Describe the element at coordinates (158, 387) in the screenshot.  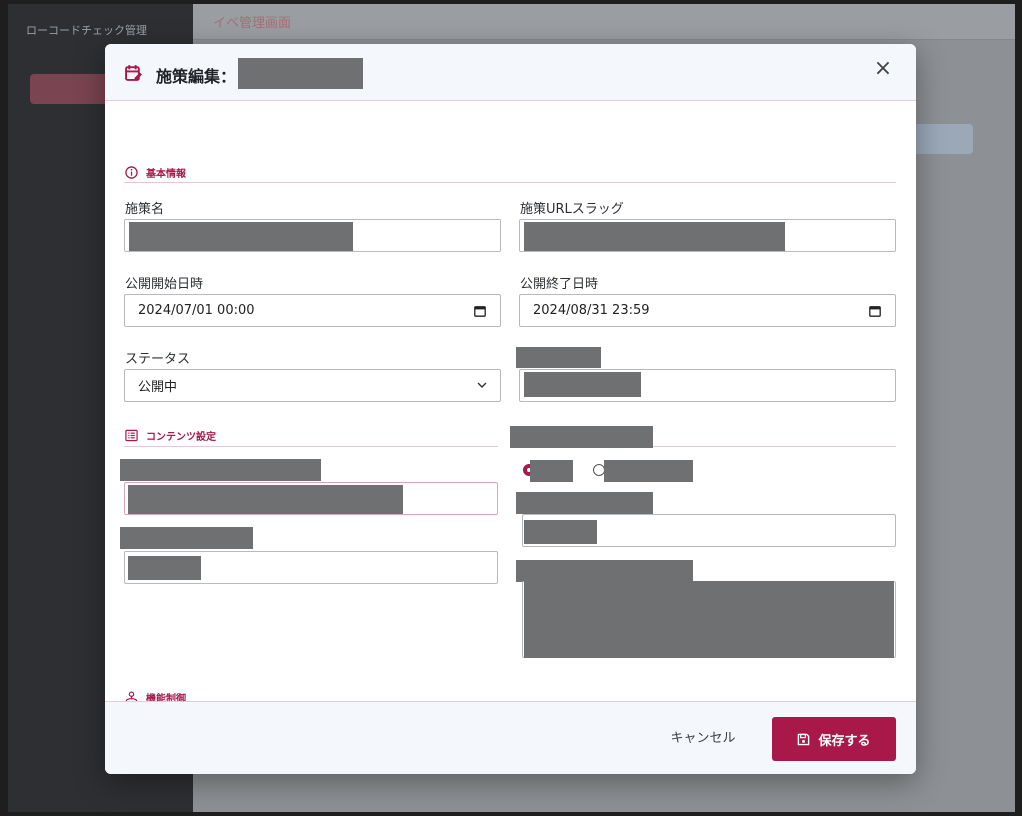
I see `status-value: 公開中` at that location.